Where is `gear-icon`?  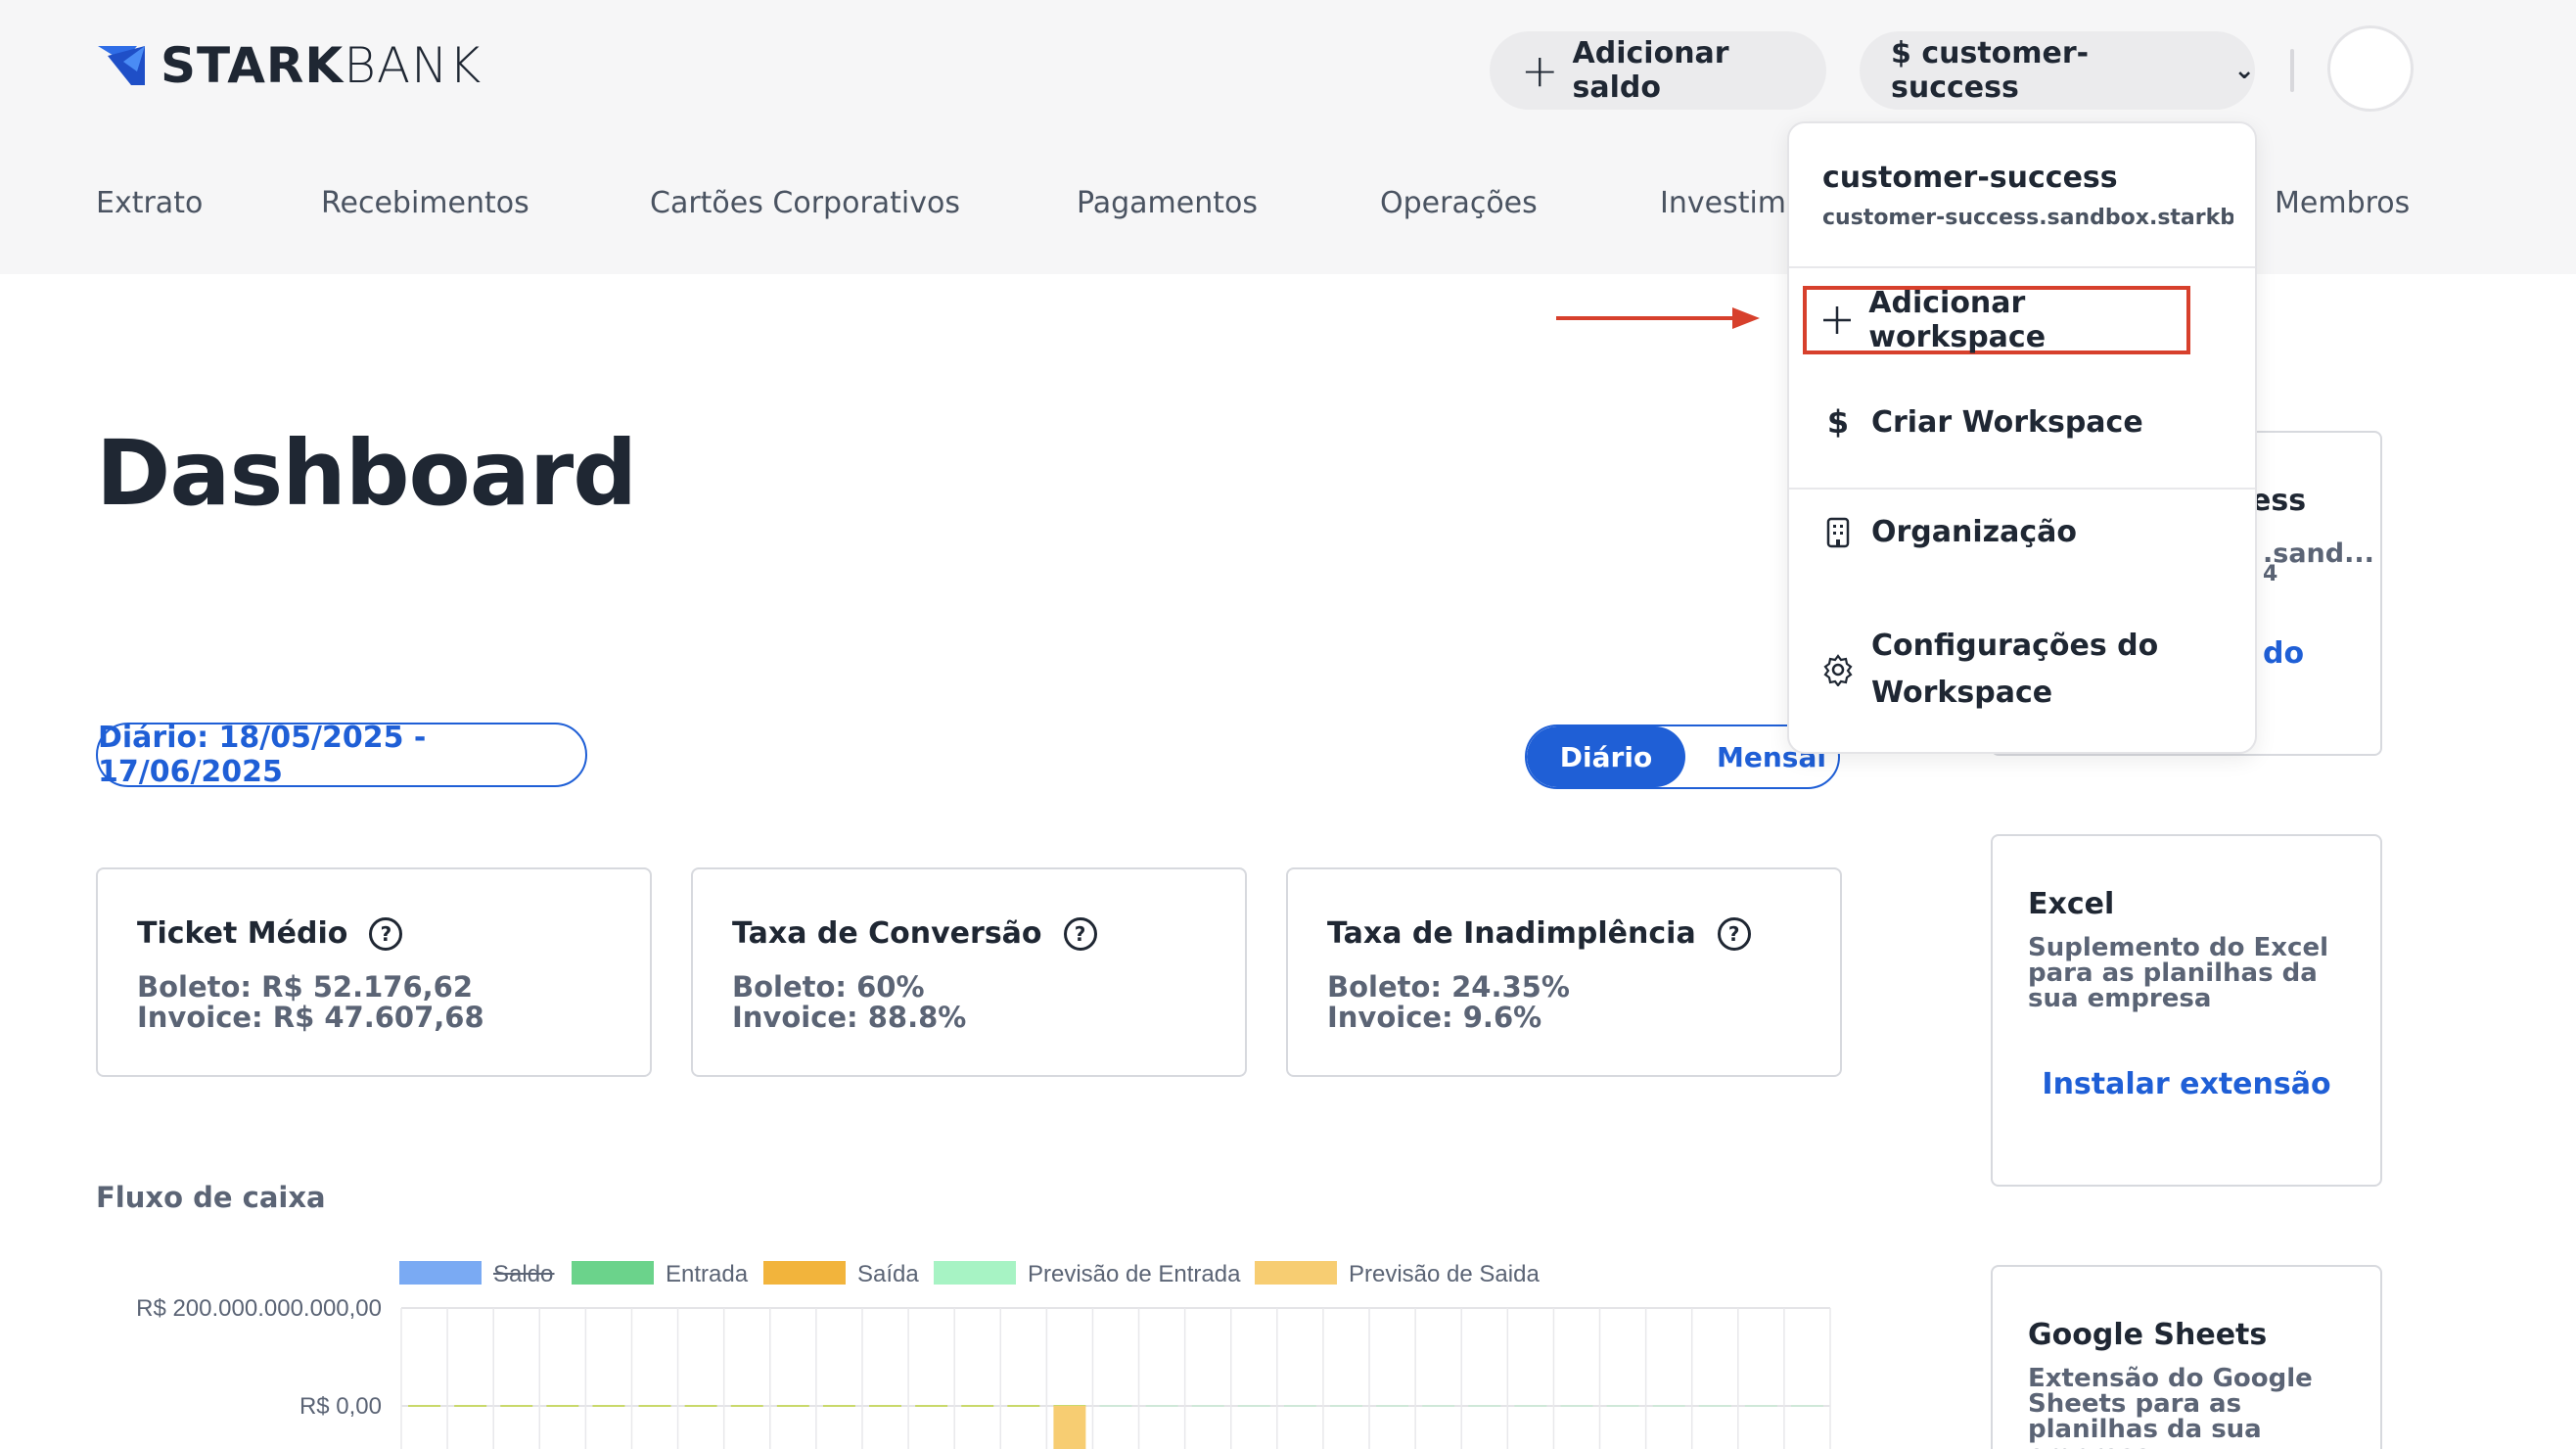 gear-icon is located at coordinates (1838, 669).